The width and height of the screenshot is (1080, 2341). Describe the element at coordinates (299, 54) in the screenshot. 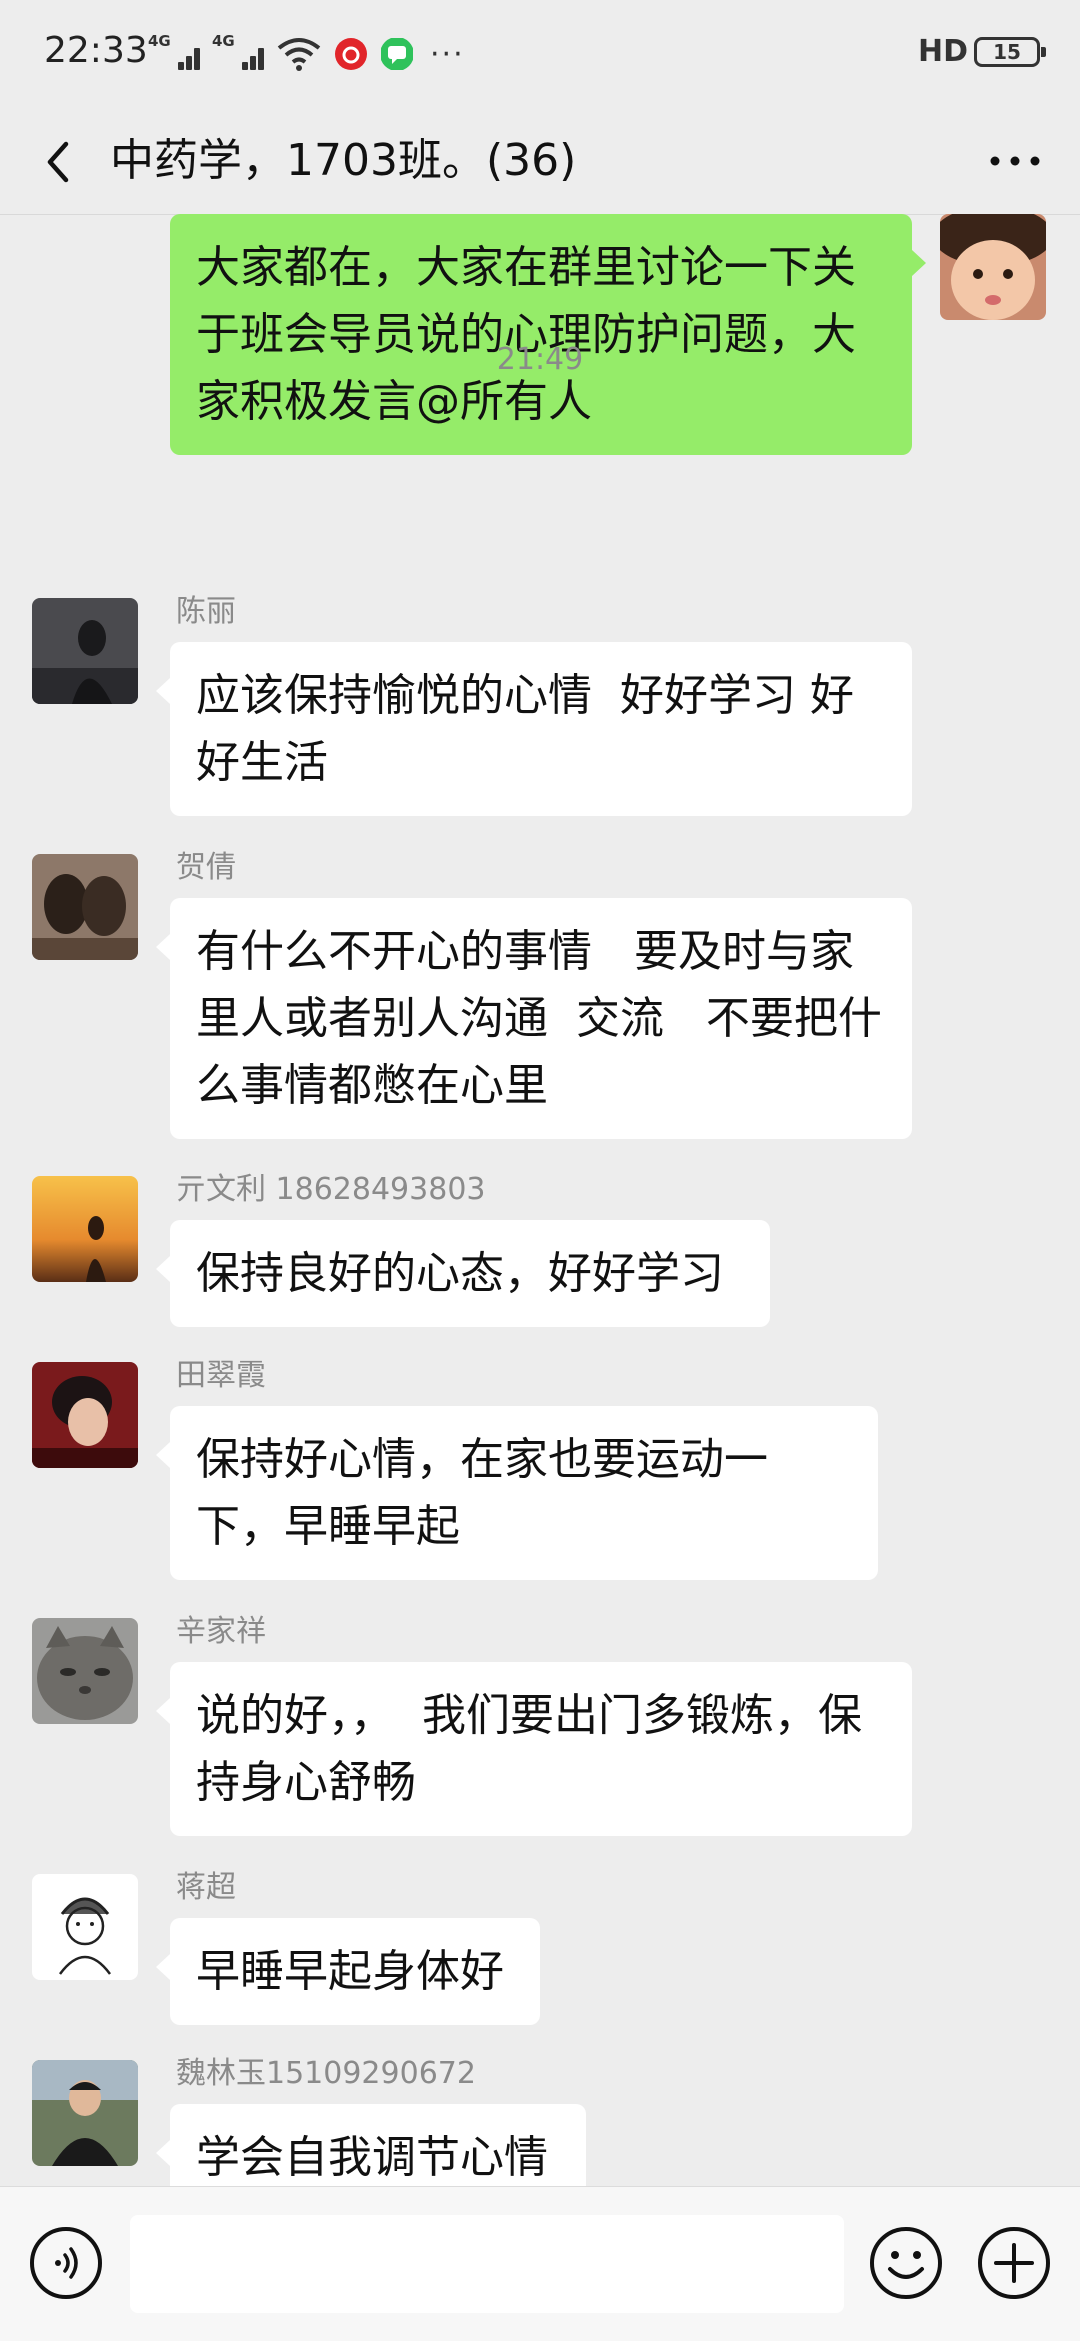

I see `wifi-icon` at that location.